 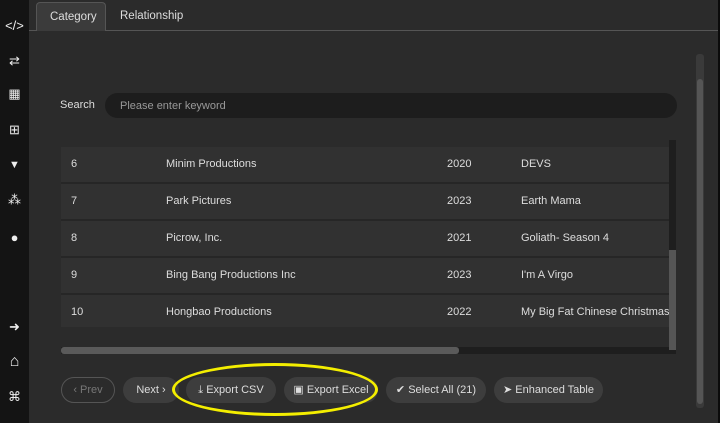 What do you see at coordinates (77, 312) in the screenshot?
I see `cell-index: 10` at bounding box center [77, 312].